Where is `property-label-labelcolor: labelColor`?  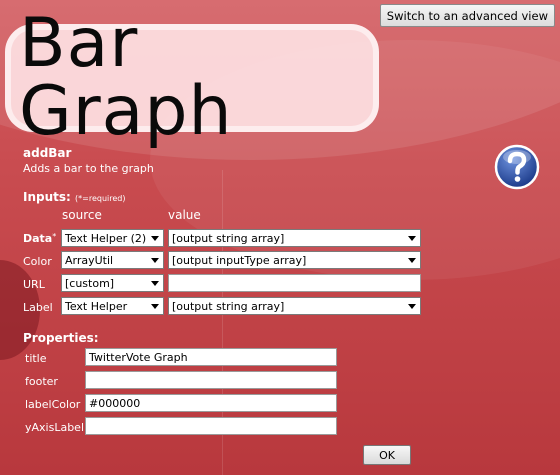
property-label-labelcolor: labelColor is located at coordinates (53, 404).